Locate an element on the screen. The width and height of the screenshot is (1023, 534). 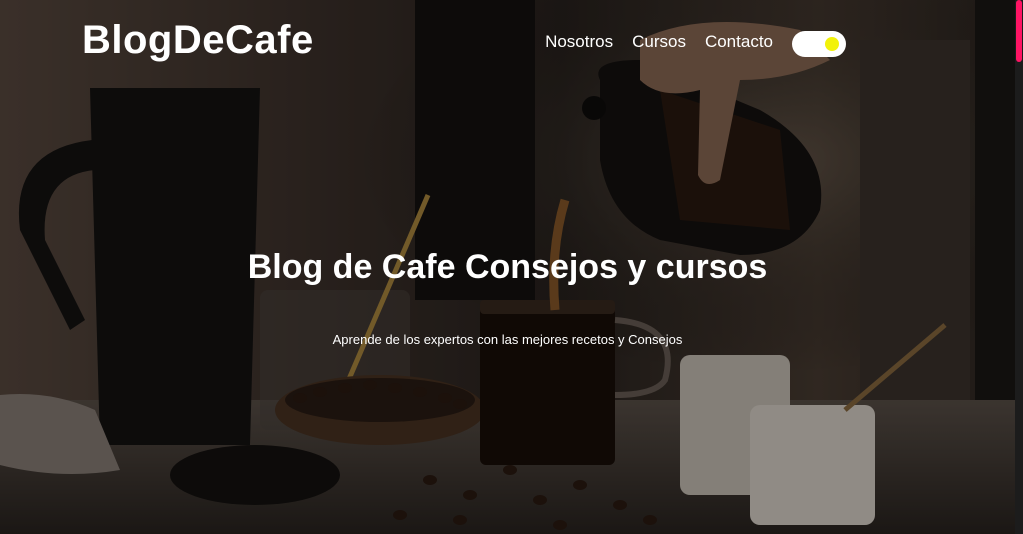
main-nav: Nosotros Cursos Contacto is located at coordinates (649, 42).